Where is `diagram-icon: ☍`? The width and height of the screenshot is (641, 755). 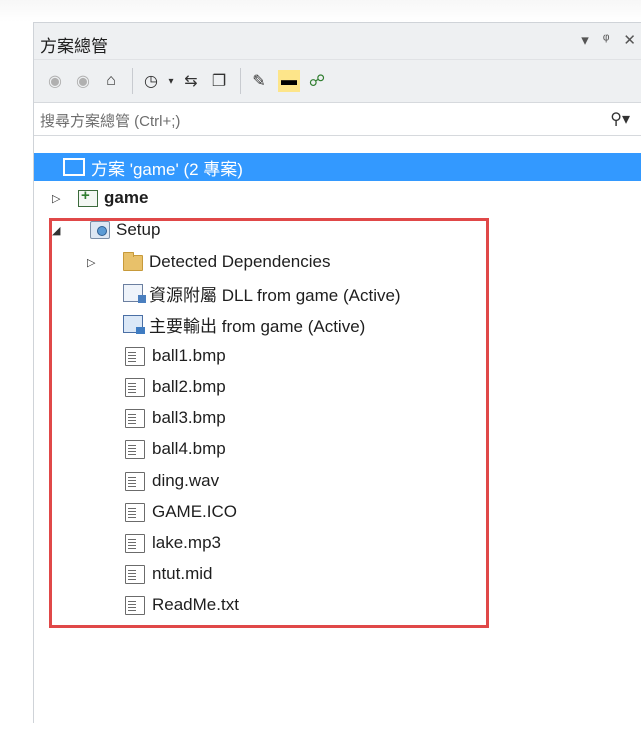 diagram-icon: ☍ is located at coordinates (317, 81).